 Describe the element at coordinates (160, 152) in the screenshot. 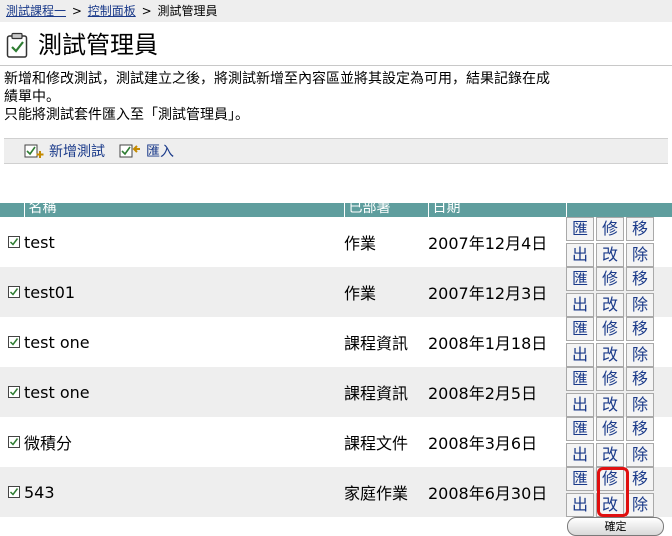

I see `import-label: 匯入` at that location.